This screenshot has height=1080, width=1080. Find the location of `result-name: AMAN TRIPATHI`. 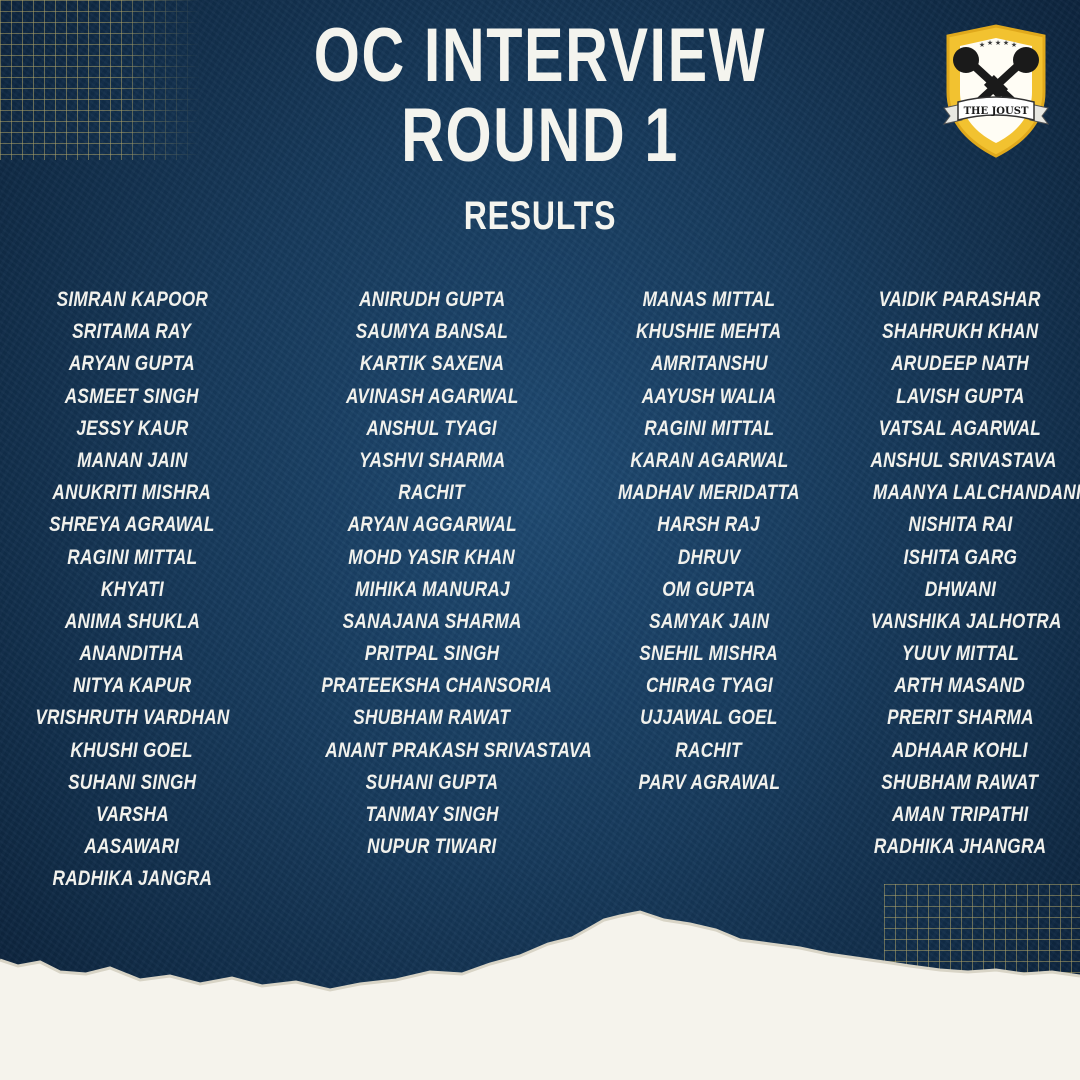

result-name: AMAN TRIPATHI is located at coordinates (960, 815).